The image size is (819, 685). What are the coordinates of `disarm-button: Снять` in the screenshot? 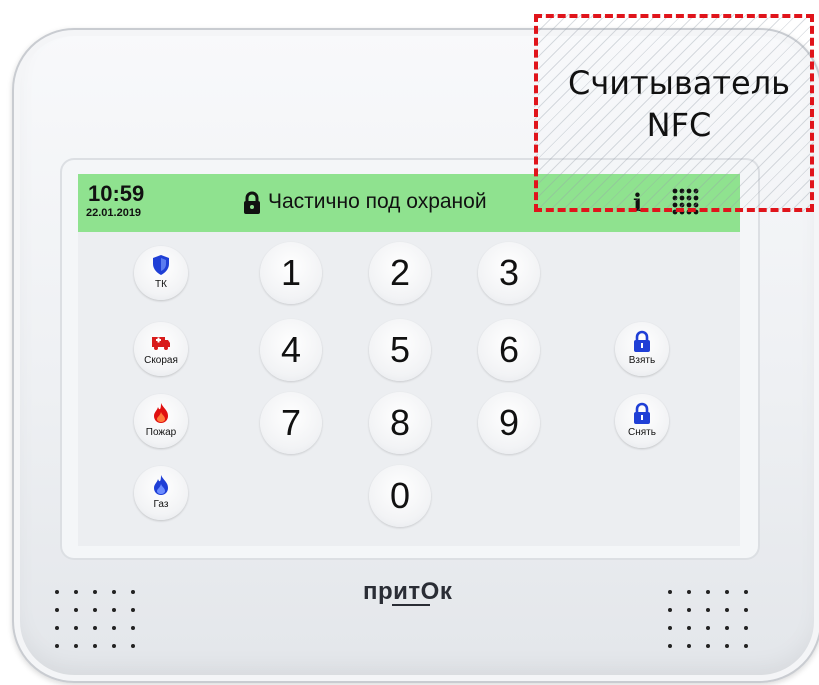 It's located at (642, 421).